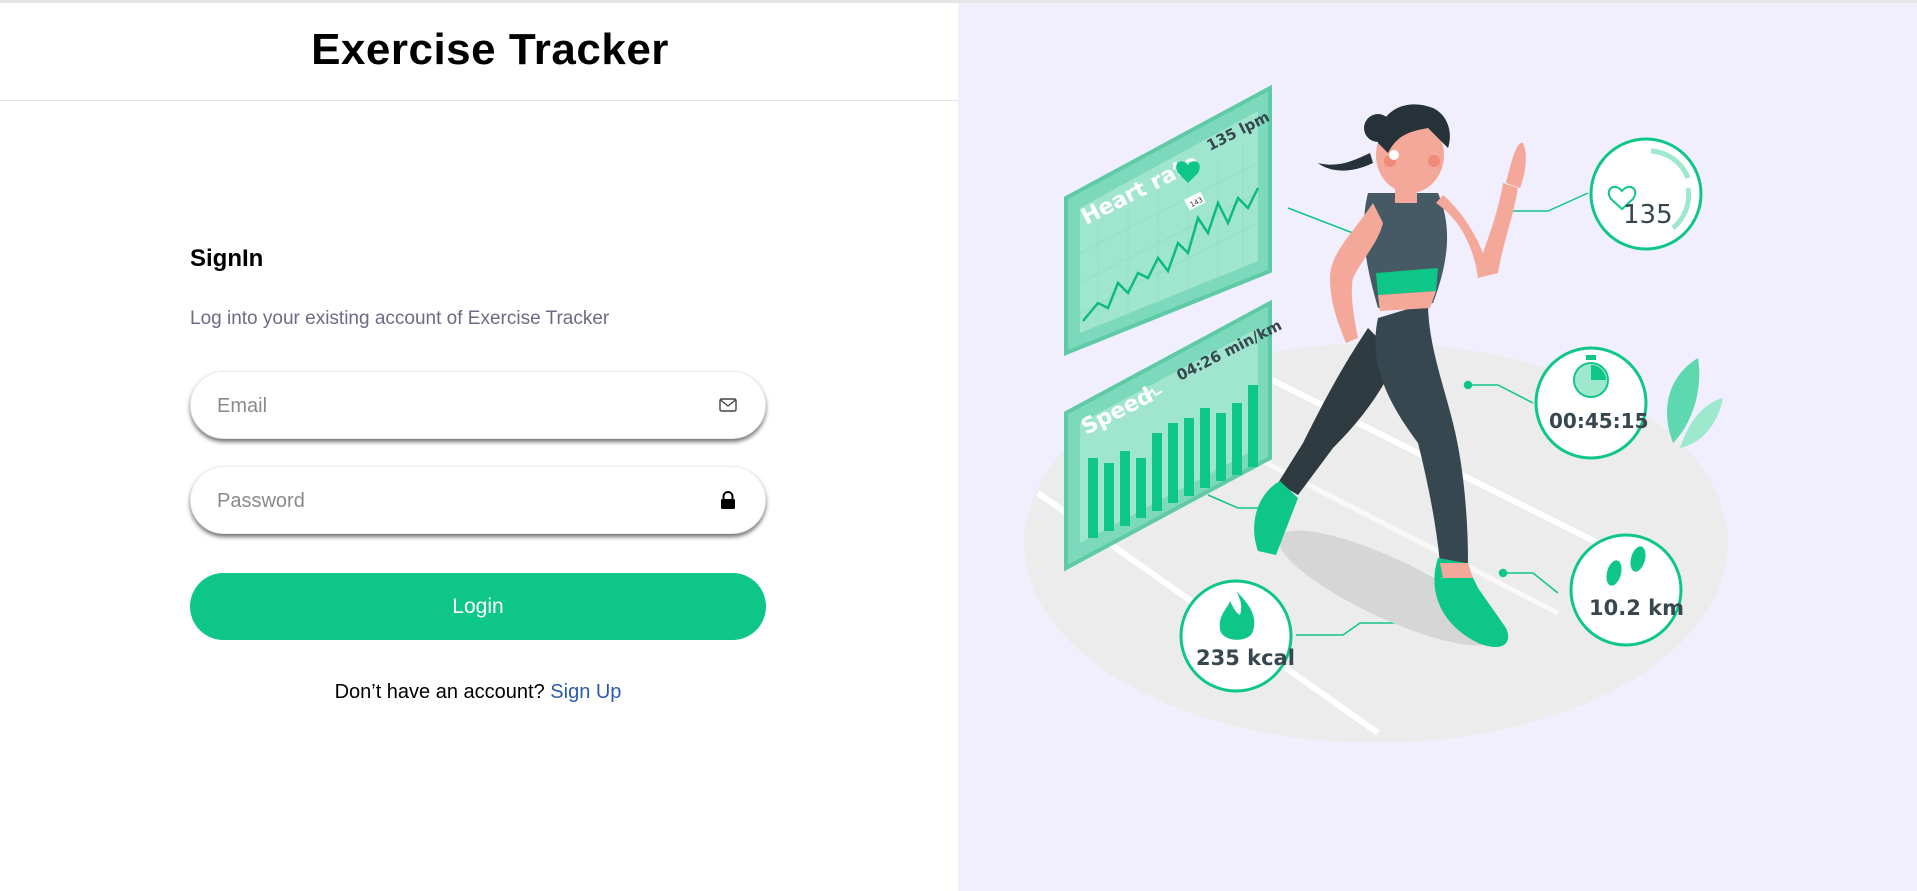 Image resolution: width=1917 pixels, height=891 pixels. Describe the element at coordinates (478, 606) in the screenshot. I see `login-button: Login` at that location.